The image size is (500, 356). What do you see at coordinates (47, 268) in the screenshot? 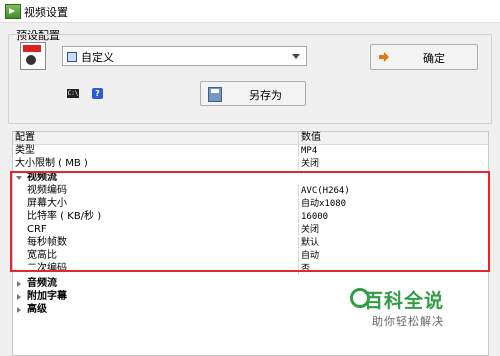
I see `row-name: 二次编码` at bounding box center [47, 268].